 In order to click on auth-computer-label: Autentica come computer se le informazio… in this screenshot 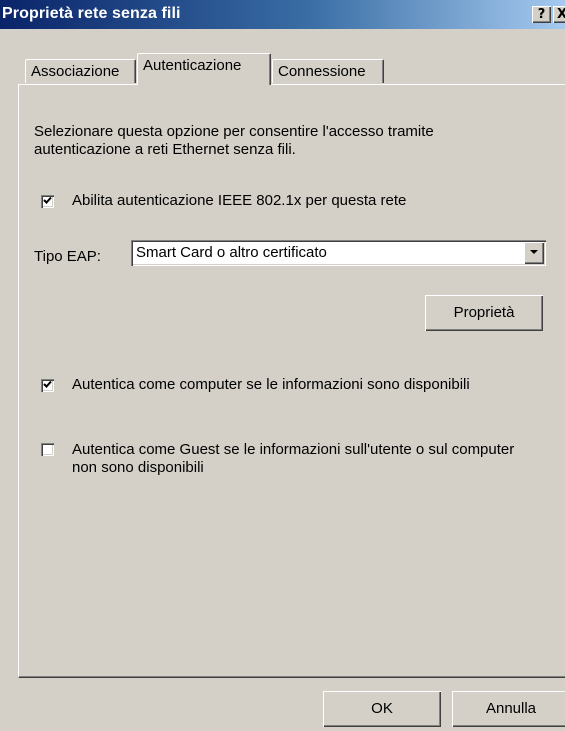, I will do `click(271, 384)`.